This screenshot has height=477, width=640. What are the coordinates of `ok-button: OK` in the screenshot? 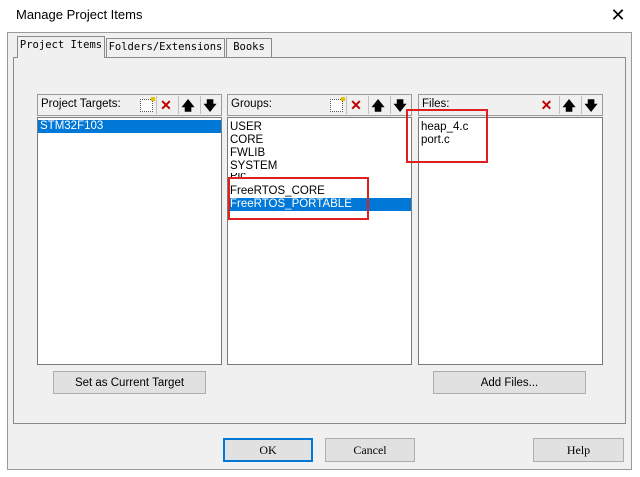 It's located at (268, 450).